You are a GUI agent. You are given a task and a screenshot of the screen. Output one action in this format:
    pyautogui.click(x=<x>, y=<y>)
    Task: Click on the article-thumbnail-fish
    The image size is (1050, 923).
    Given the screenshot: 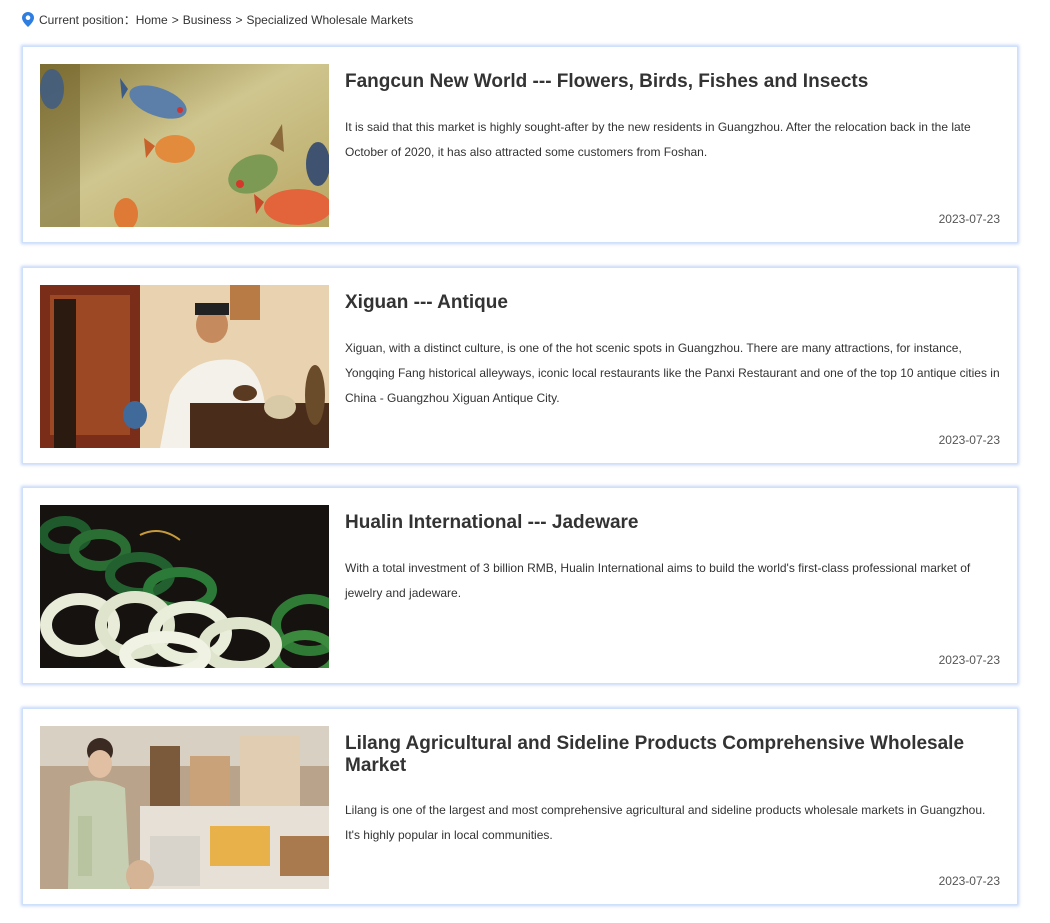 What is the action you would take?
    pyautogui.click(x=184, y=145)
    